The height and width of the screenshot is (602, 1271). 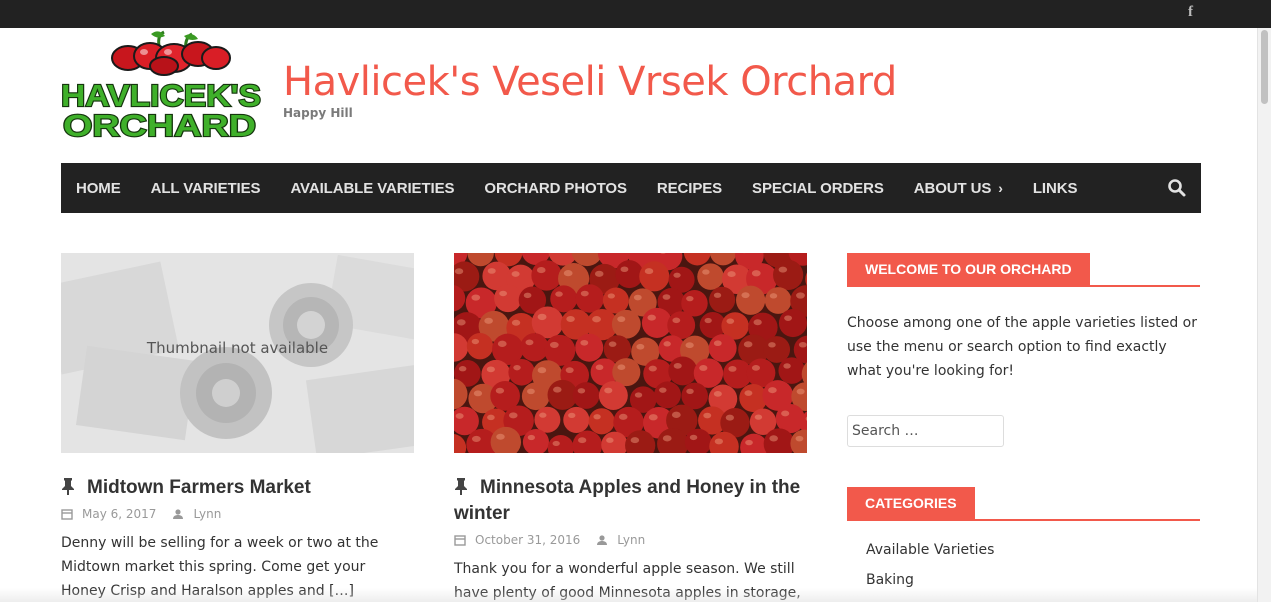 What do you see at coordinates (630, 501) in the screenshot?
I see `post-title: Minnesota Apples and Honey in the winter` at bounding box center [630, 501].